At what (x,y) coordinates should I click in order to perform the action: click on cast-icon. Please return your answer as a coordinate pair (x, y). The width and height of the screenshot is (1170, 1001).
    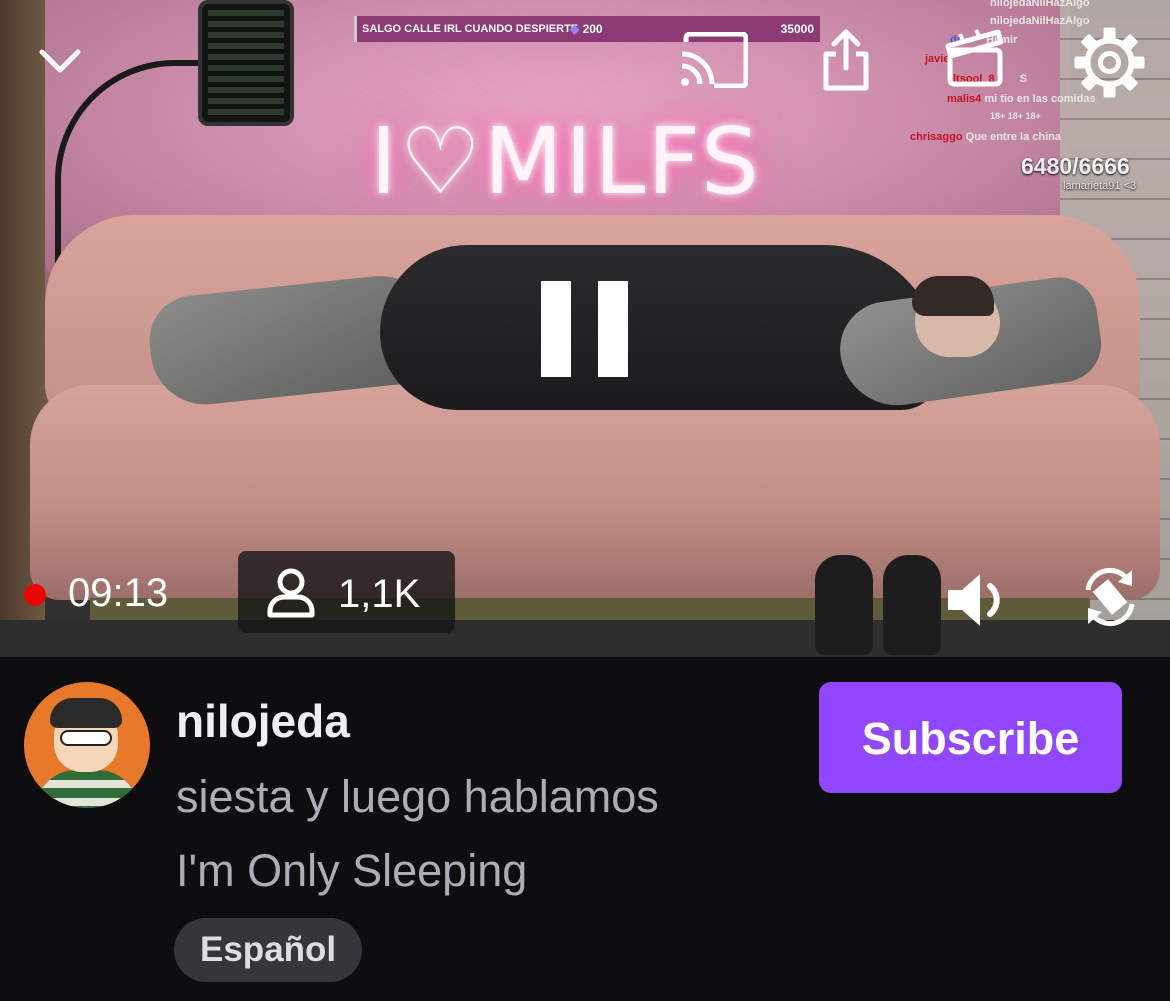
    Looking at the image, I should click on (713, 60).